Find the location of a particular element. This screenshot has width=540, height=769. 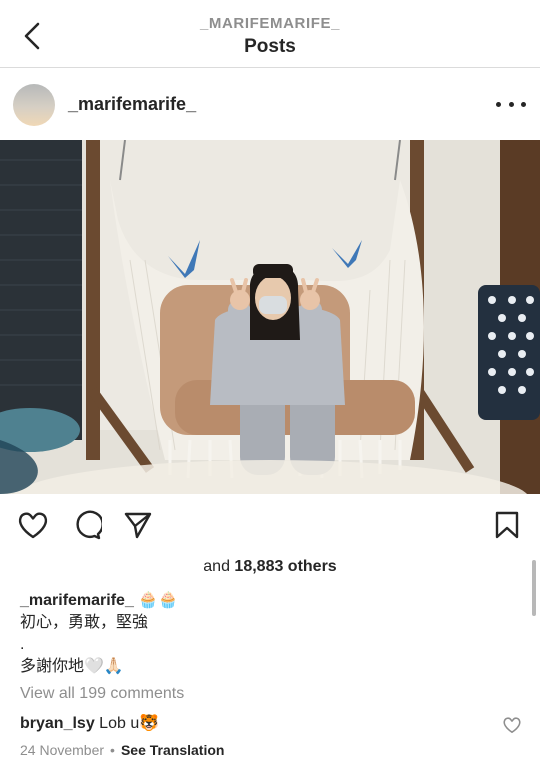

more-options-button is located at coordinates (511, 104).